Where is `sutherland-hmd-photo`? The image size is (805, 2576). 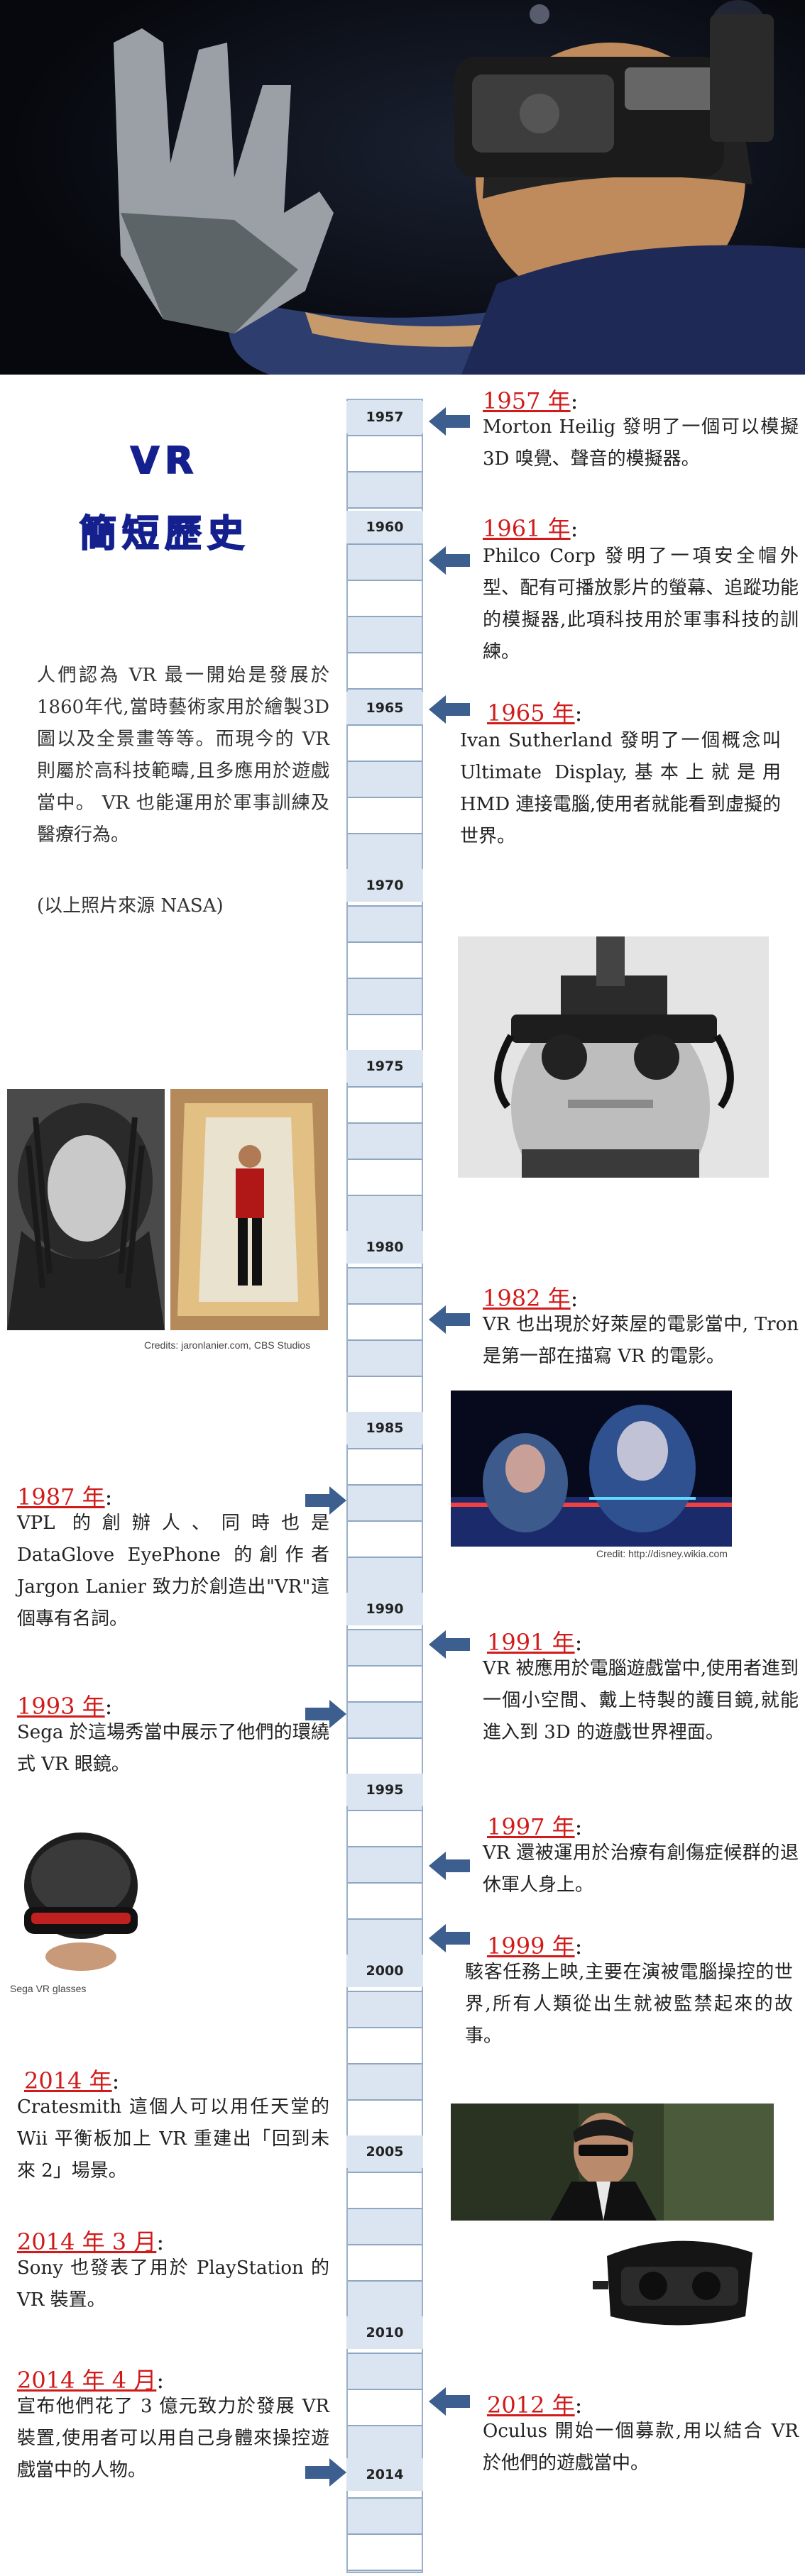 sutherland-hmd-photo is located at coordinates (614, 1057).